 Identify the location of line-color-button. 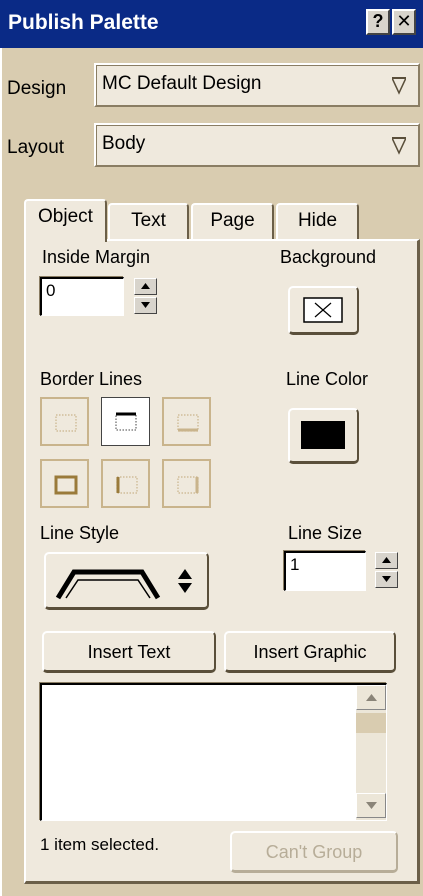
(323, 436).